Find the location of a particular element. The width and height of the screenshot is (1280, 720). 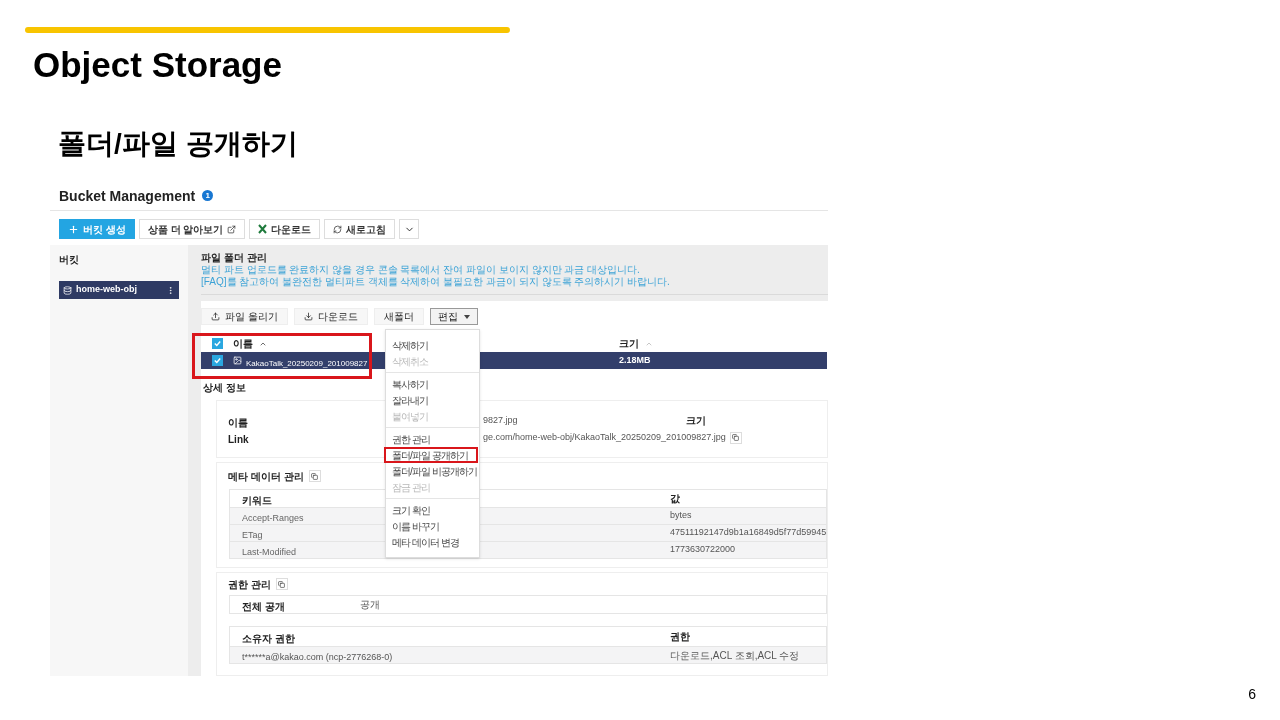

info-badge: 1 is located at coordinates (208, 195).